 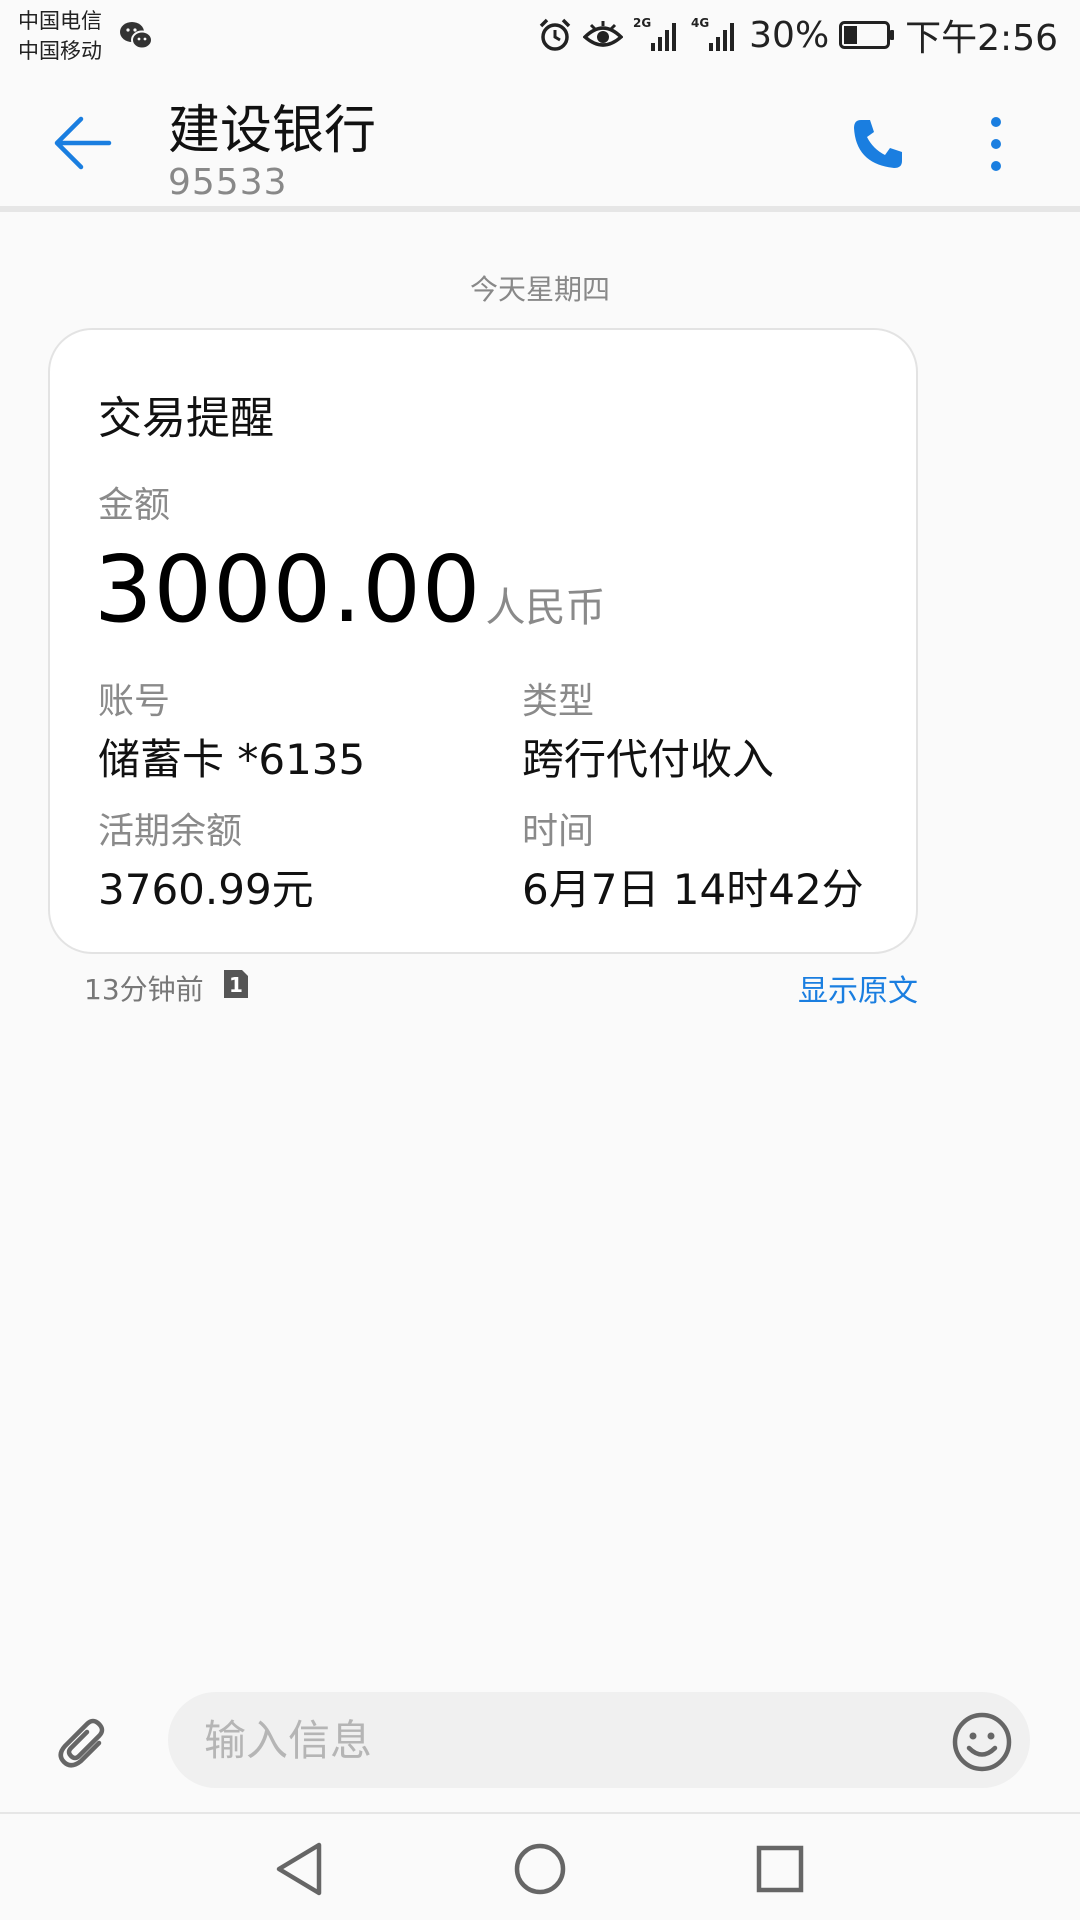 I want to click on status-bar: 中国电信 中国移动 2G 4G 30% 下午2:56, so click(x=540, y=36).